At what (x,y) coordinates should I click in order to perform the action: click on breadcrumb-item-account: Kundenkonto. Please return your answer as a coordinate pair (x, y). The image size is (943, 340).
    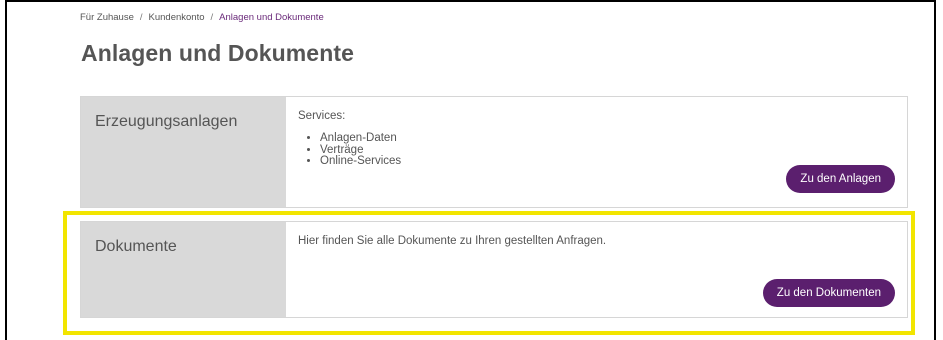
    Looking at the image, I should click on (177, 17).